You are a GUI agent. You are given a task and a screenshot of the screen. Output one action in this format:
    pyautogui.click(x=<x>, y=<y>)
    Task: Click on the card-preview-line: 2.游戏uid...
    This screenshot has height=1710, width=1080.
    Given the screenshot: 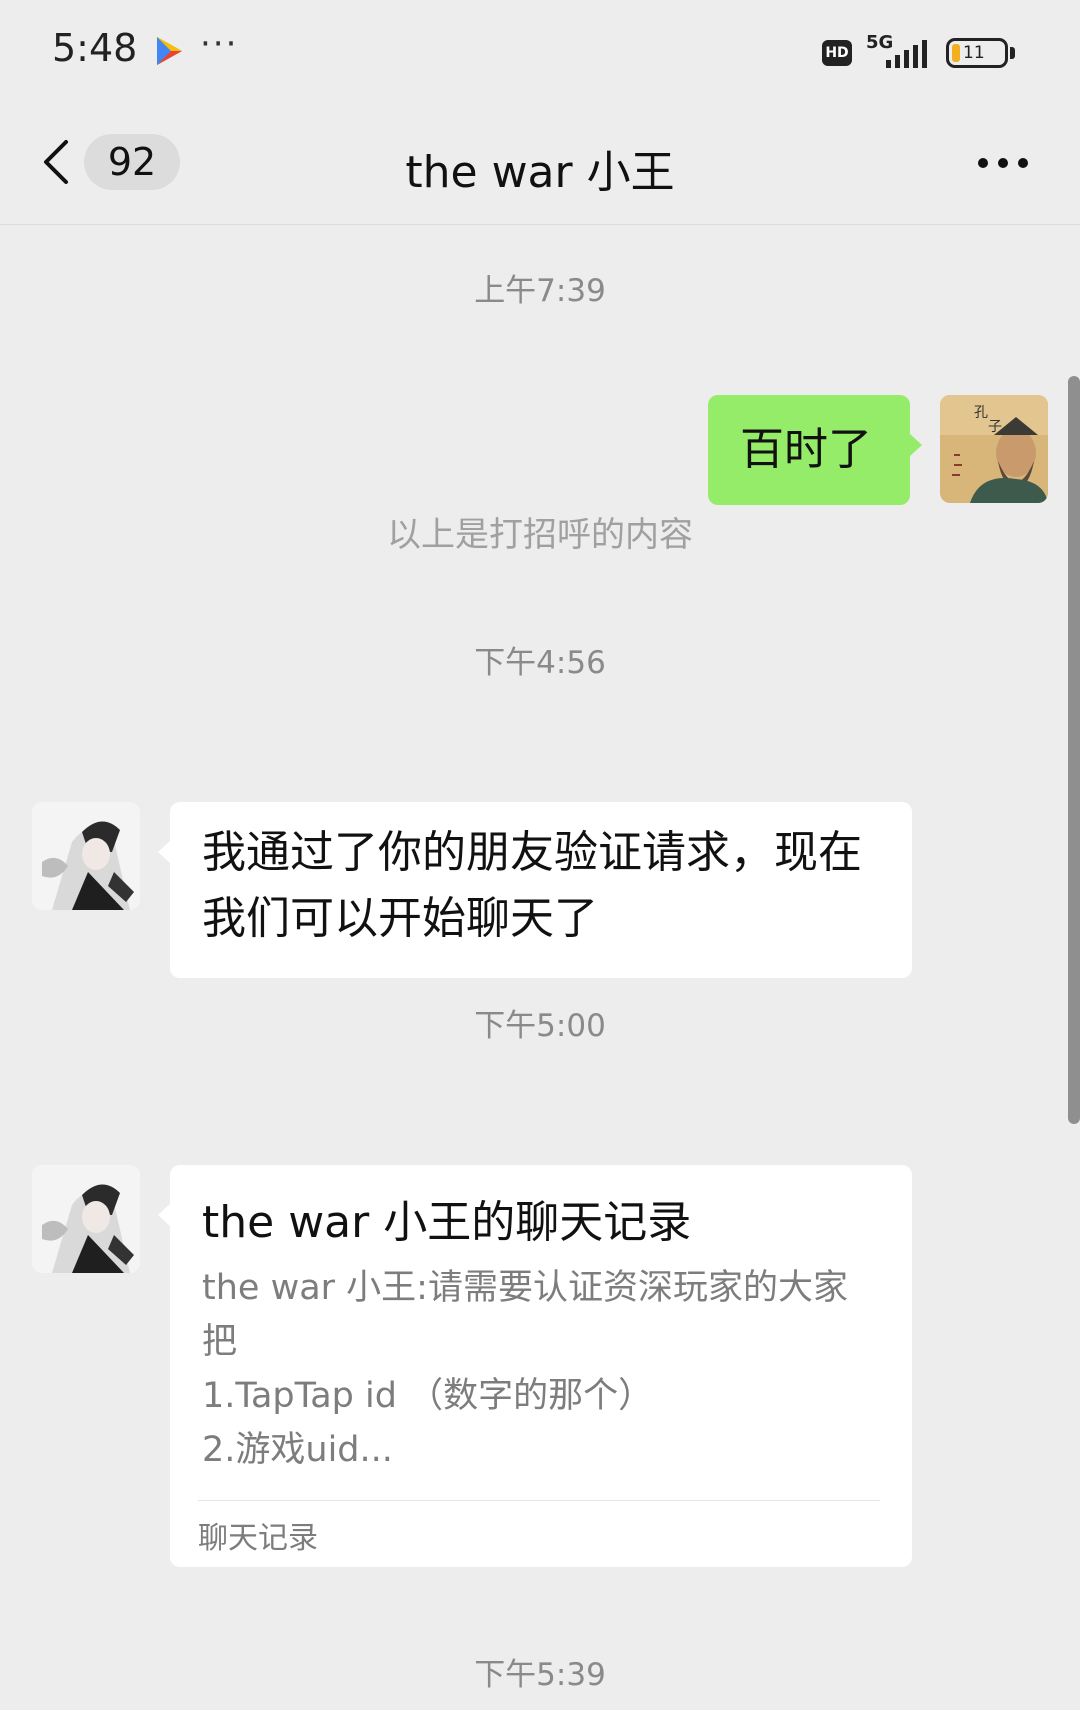 What is the action you would take?
    pyautogui.click(x=297, y=1450)
    